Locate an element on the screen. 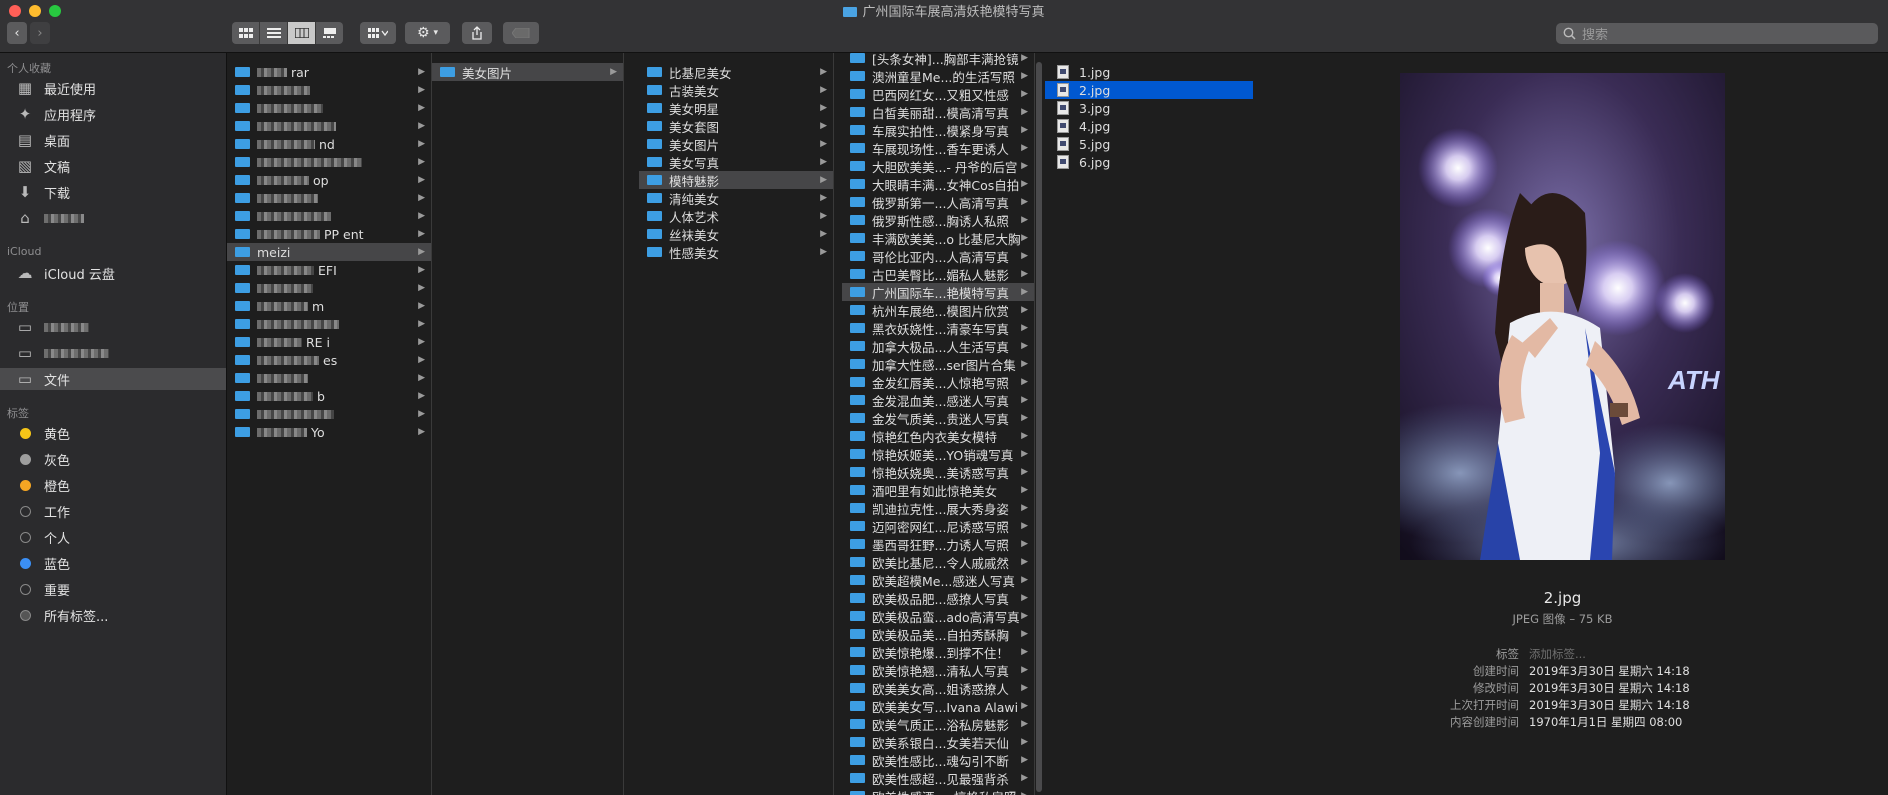 The height and width of the screenshot is (795, 1888). file-row: 3.jpg is located at coordinates (1149, 108).